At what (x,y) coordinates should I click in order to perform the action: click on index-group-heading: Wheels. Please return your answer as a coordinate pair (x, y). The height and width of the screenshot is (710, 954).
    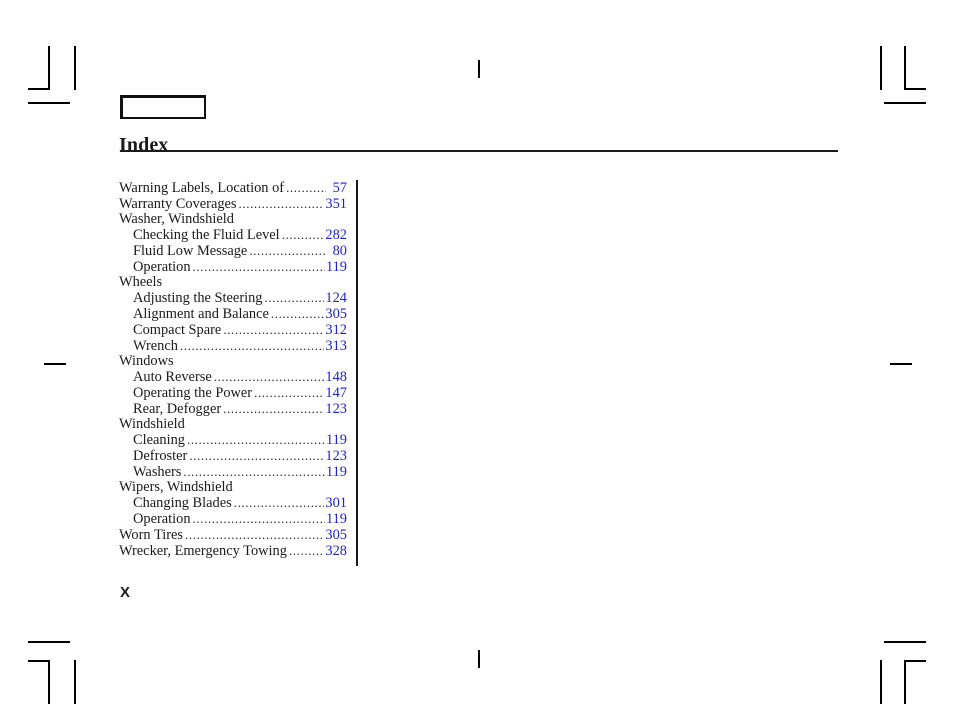
    Looking at the image, I should click on (233, 282).